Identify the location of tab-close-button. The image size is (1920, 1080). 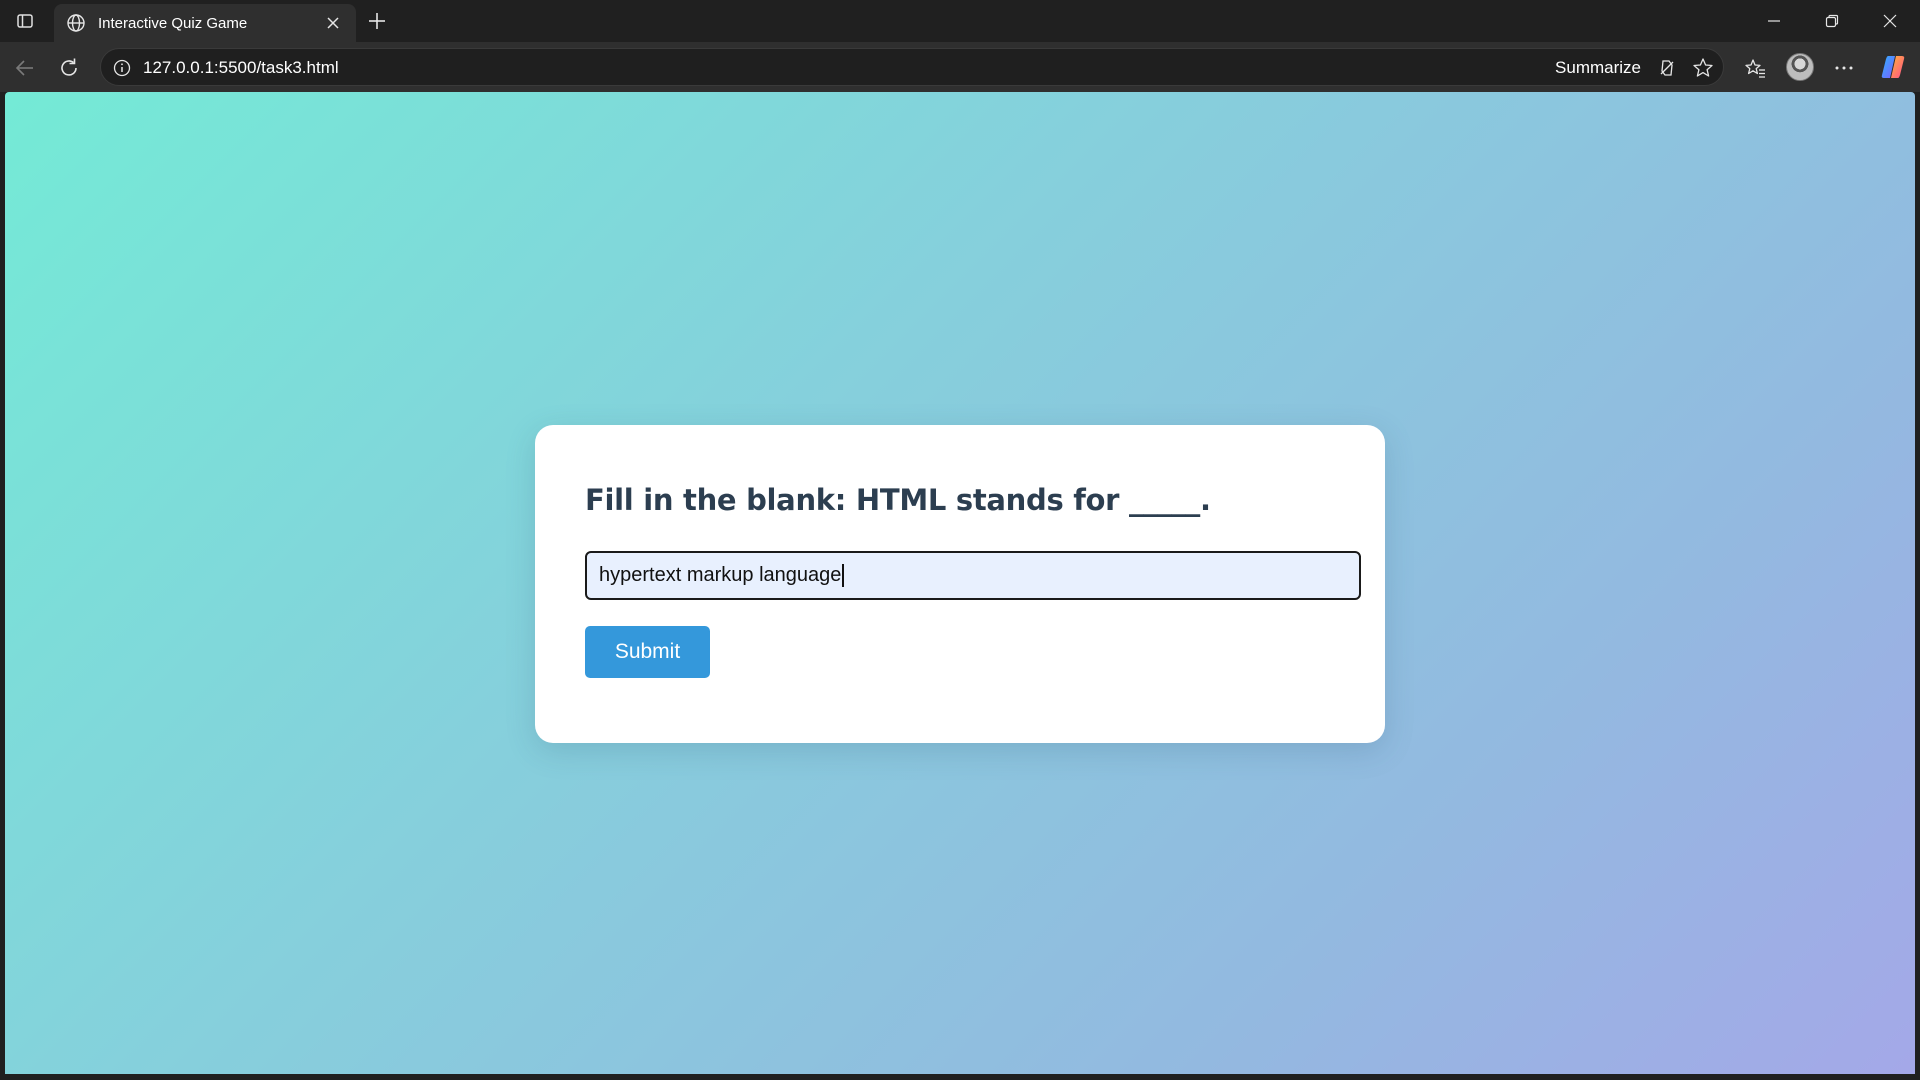
(333, 23).